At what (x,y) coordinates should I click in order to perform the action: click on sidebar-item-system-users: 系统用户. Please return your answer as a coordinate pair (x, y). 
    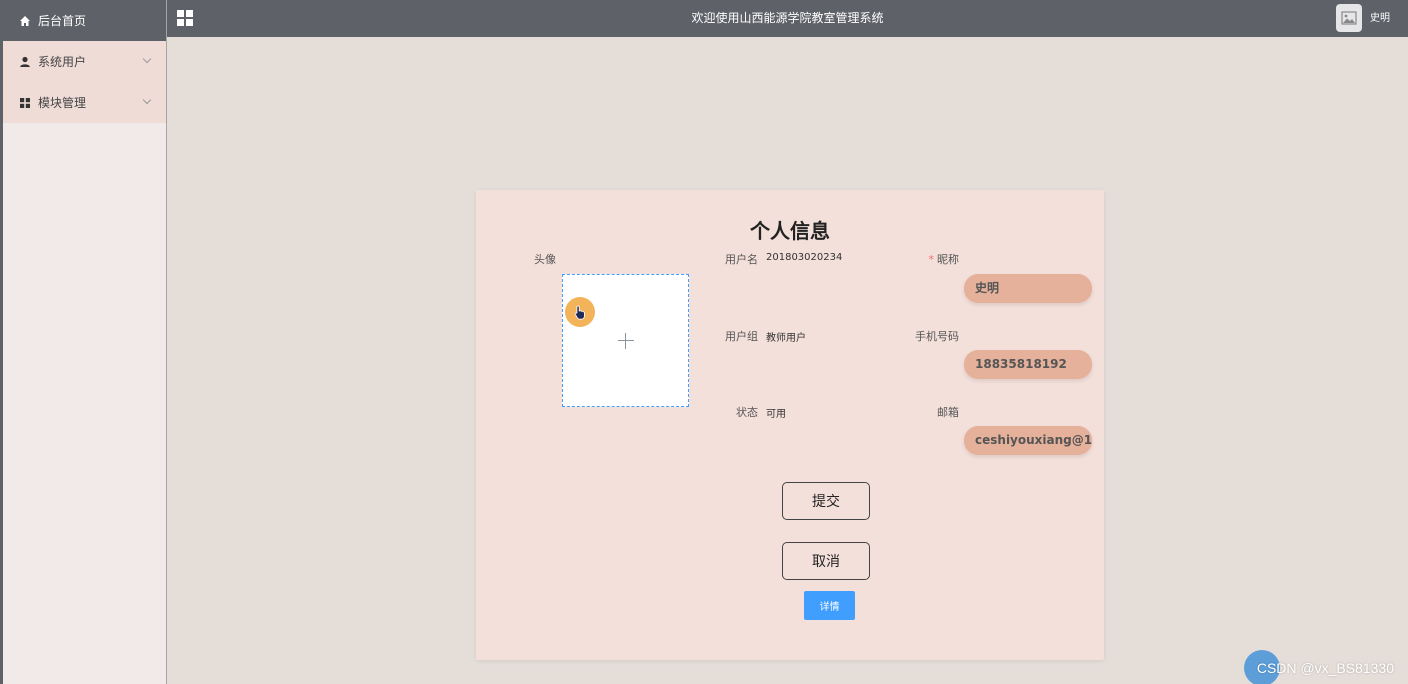
    Looking at the image, I should click on (84, 61).